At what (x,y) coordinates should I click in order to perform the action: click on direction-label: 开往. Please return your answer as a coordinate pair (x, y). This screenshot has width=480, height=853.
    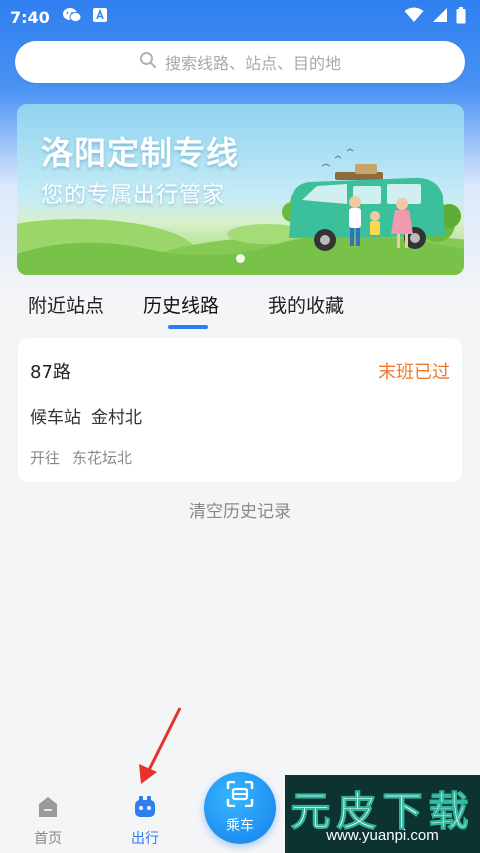
    Looking at the image, I should click on (45, 458).